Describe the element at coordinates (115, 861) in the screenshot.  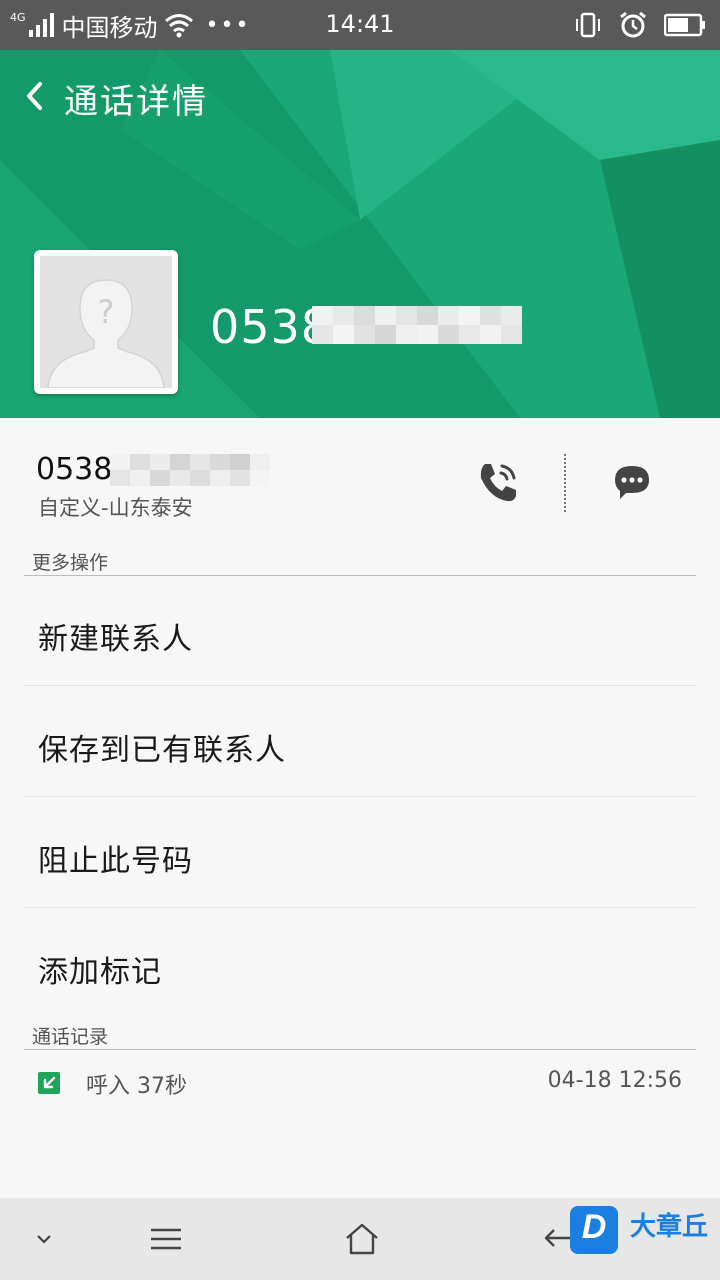
I see `block-number-label: 阻止此号码` at that location.